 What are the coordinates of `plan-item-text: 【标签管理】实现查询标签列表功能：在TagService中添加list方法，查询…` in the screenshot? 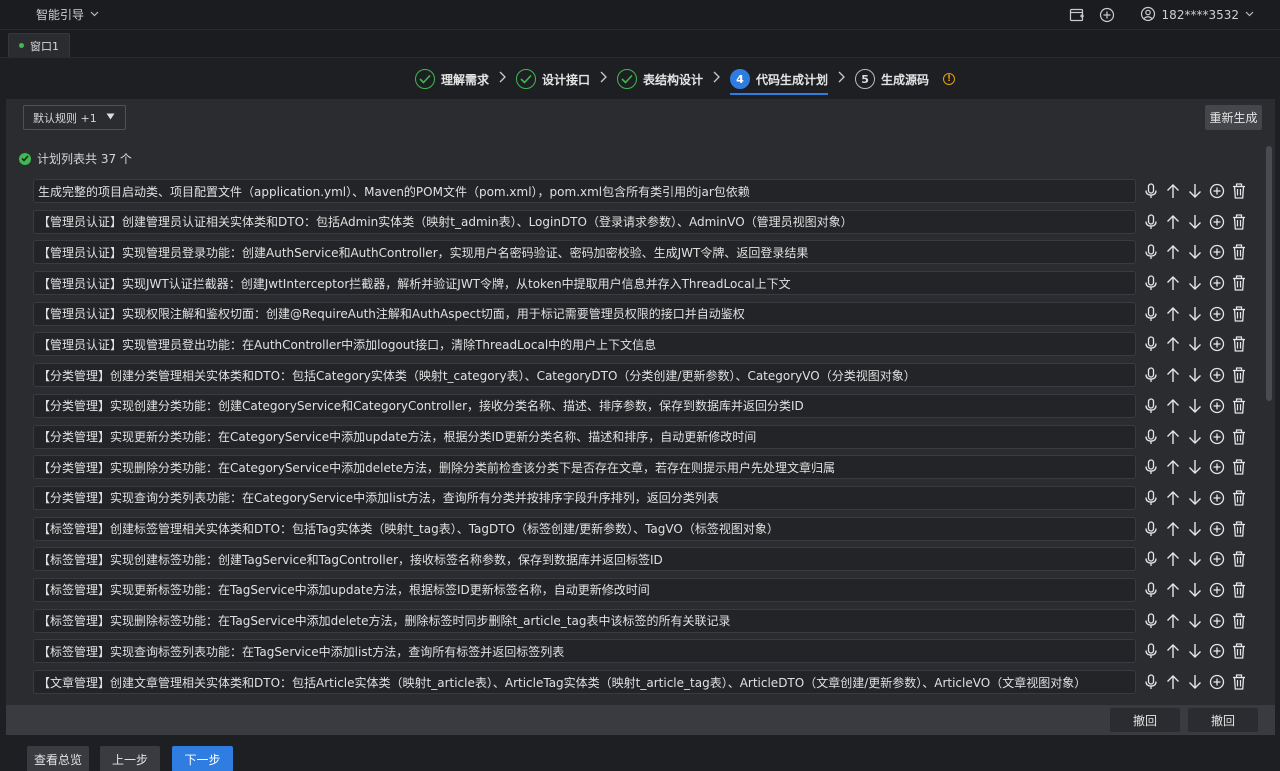 It's located at (584, 651).